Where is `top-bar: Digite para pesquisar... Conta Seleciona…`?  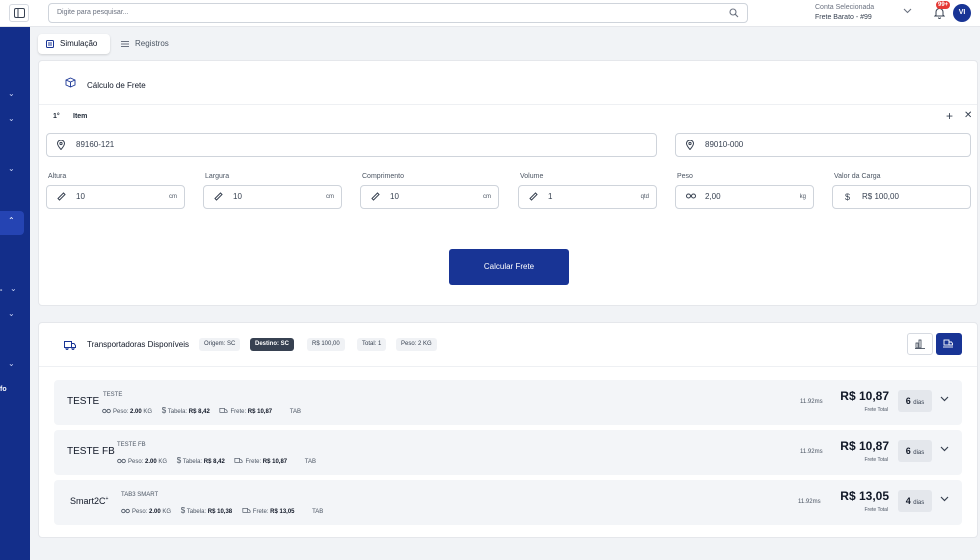
top-bar: Digite para pesquisar... Conta Seleciona… is located at coordinates (490, 13).